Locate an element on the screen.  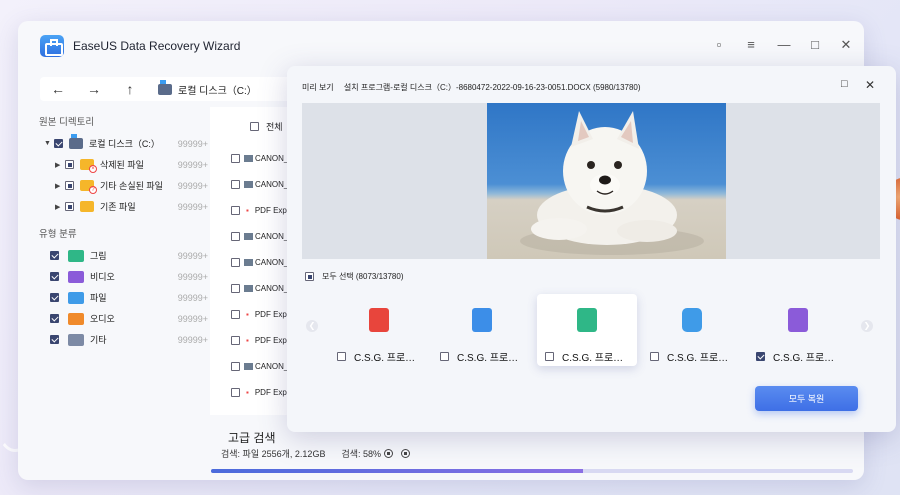
preview-photo is located at coordinates (606, 181).